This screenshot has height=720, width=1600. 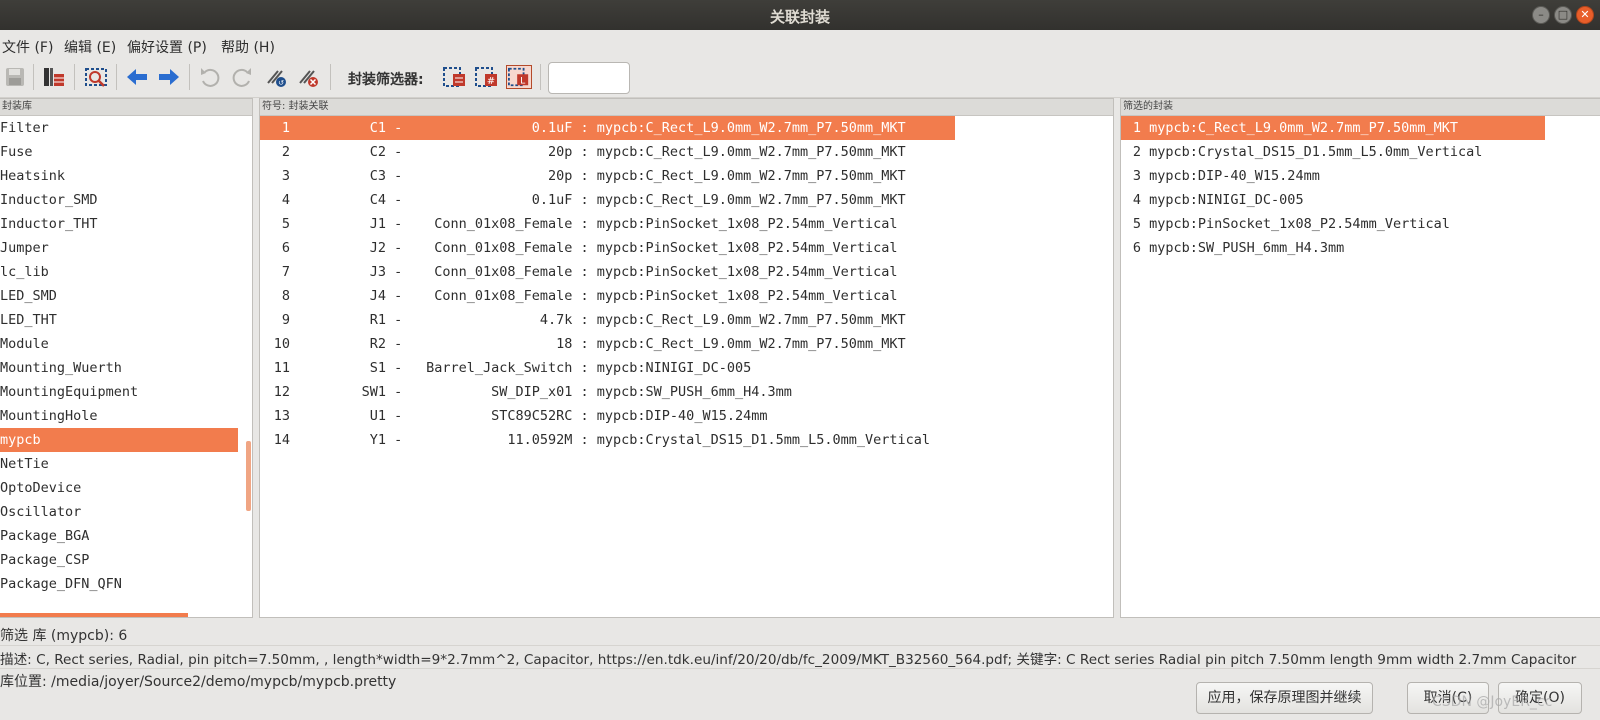 What do you see at coordinates (532, 392) in the screenshot?
I see `row-value: SW_DIP_x01` at bounding box center [532, 392].